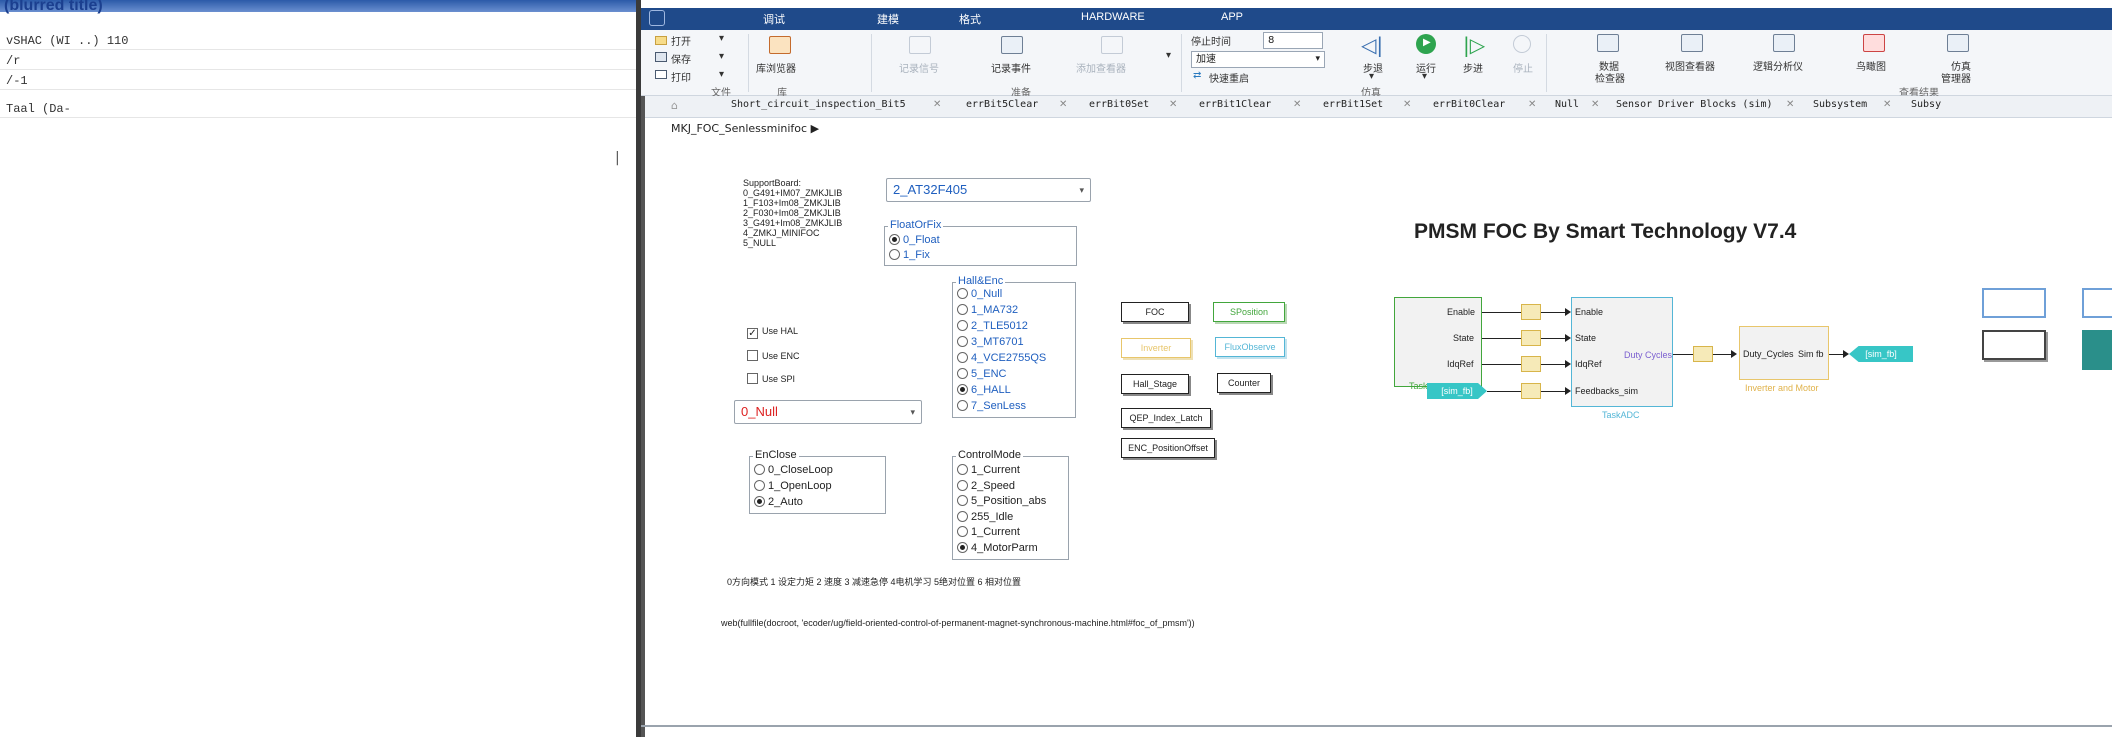 Image resolution: width=2112 pixels, height=737 pixels. I want to click on prepare-gallery-dropdown-icon: ▾, so click(1168, 55).